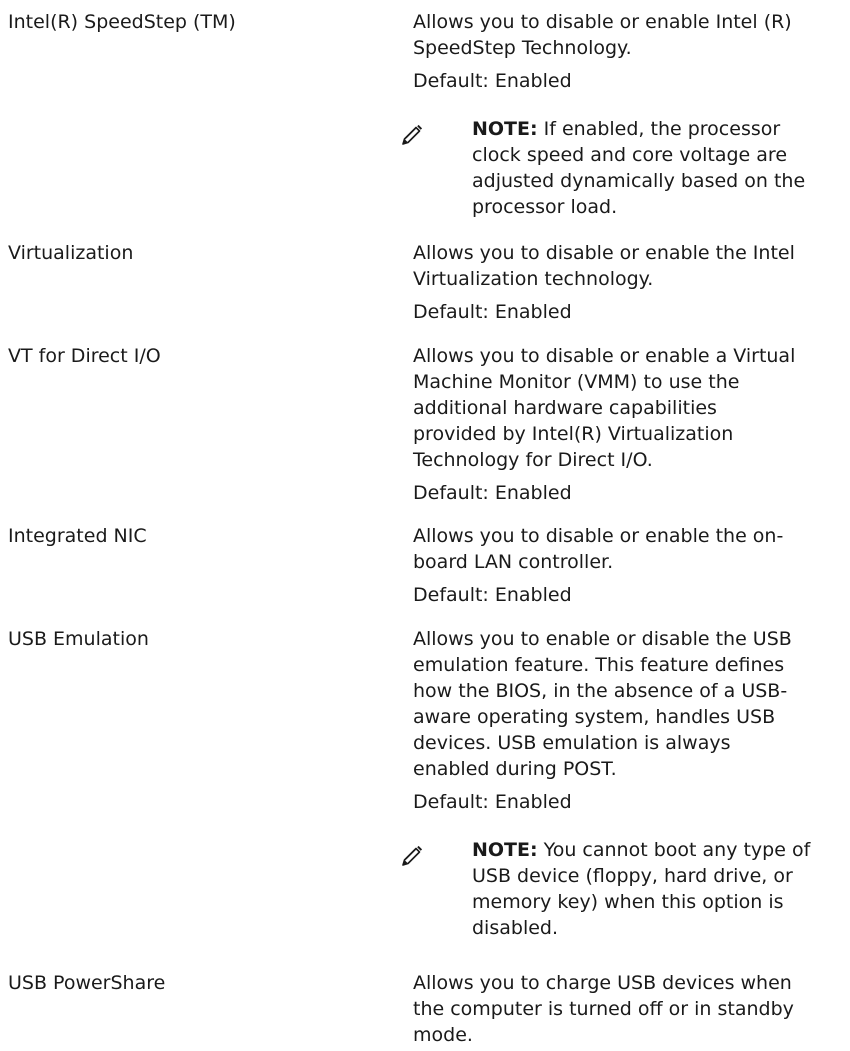 Image resolution: width=850 pixels, height=1051 pixels. I want to click on description-line: devices. USB emulation is always, so click(572, 743).